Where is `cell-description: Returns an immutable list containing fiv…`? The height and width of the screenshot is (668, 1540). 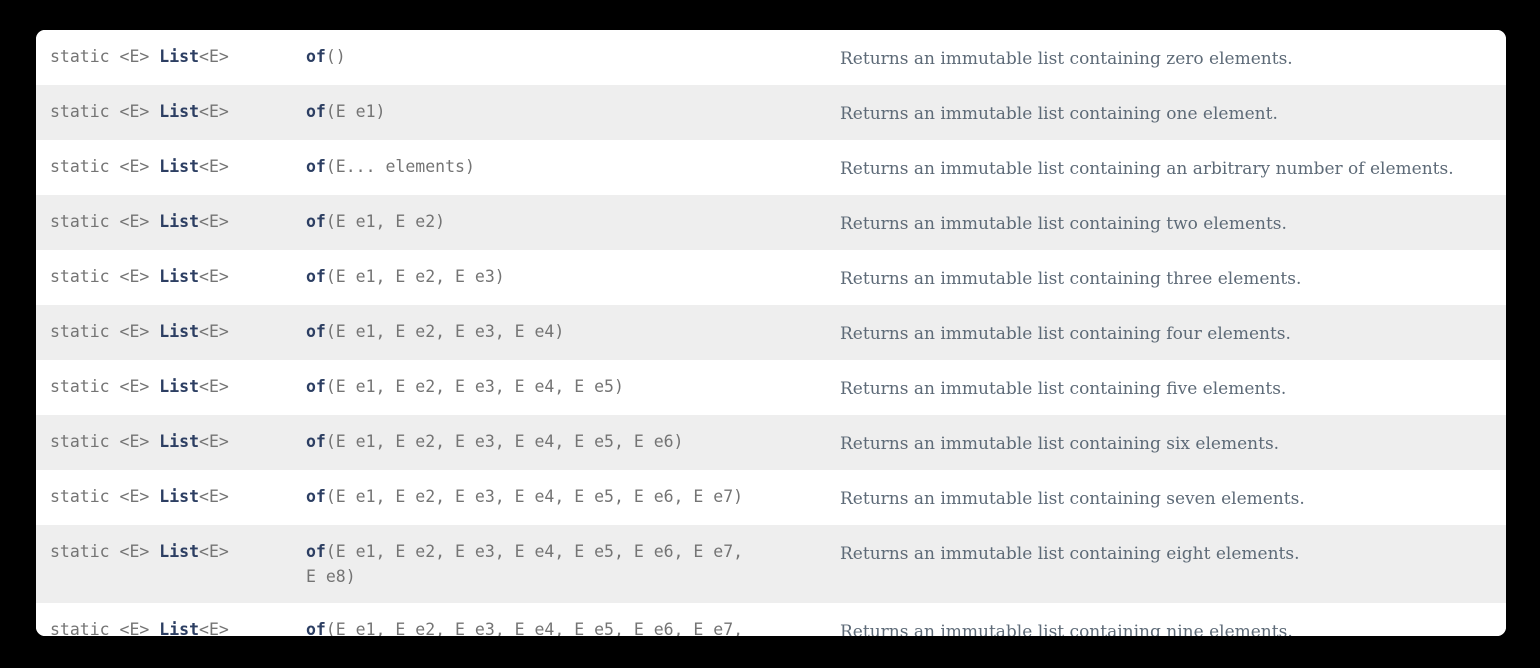
cell-description: Returns an immutable list containing fiv… is located at coordinates (1063, 389).